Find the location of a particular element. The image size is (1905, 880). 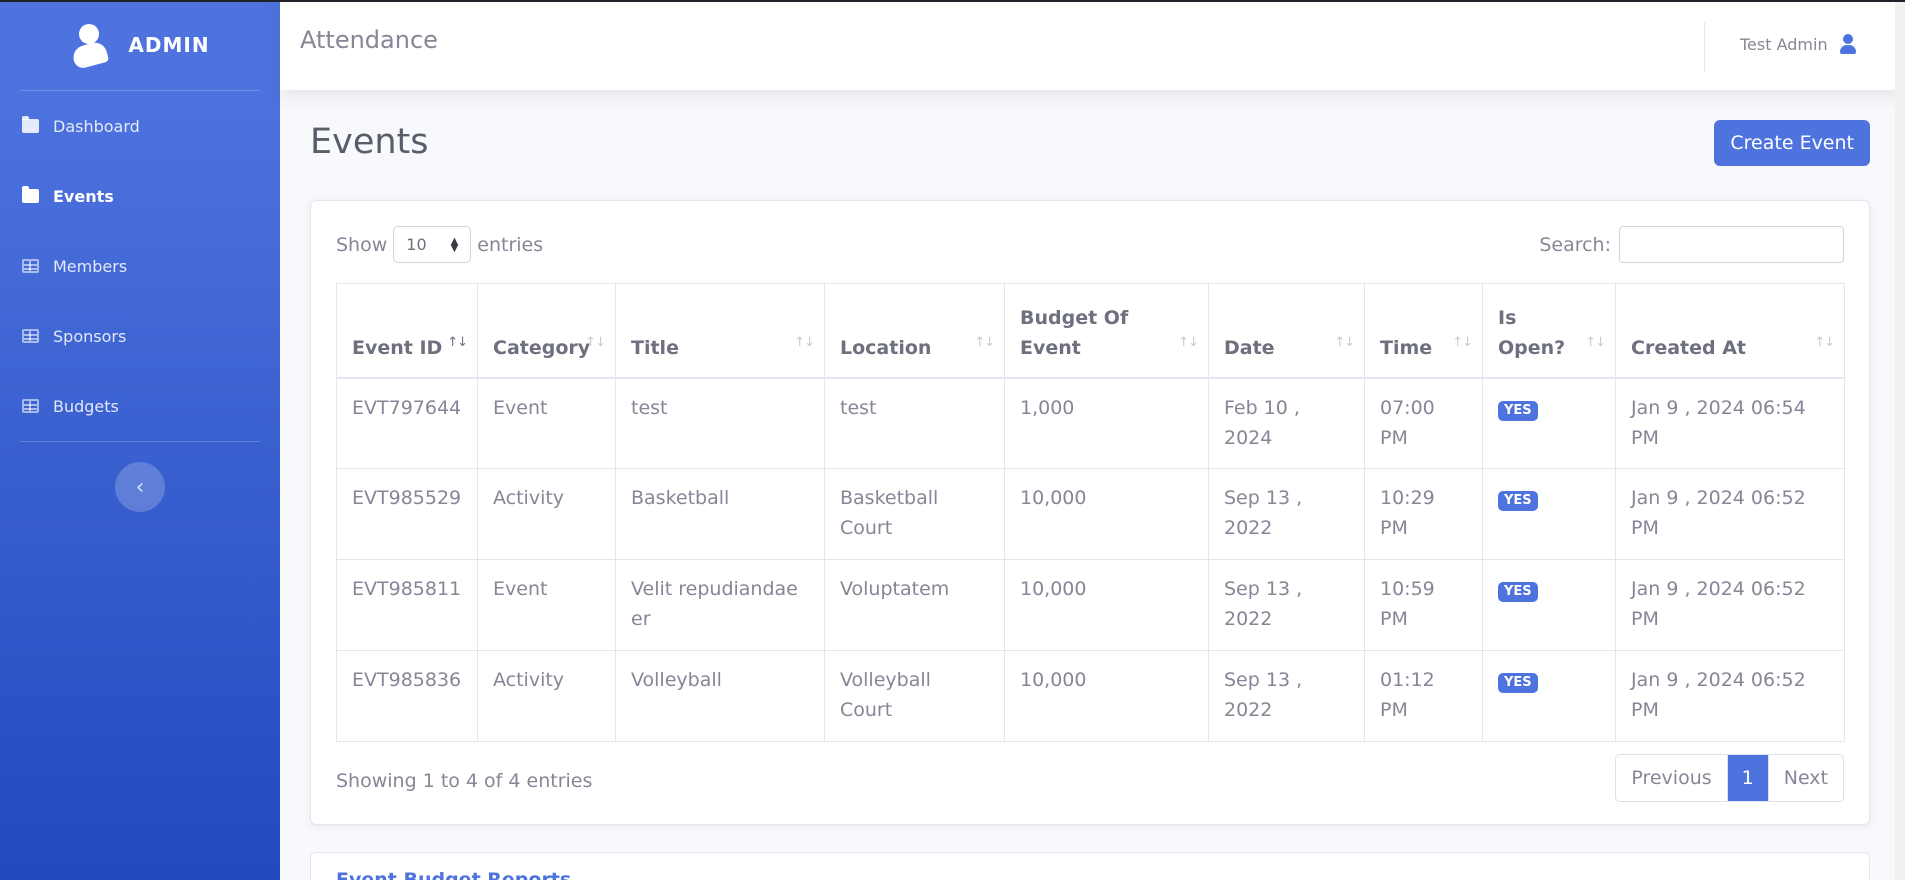

entries-length-control: Show 10 ▲ ▼ entries is located at coordinates (439, 244).